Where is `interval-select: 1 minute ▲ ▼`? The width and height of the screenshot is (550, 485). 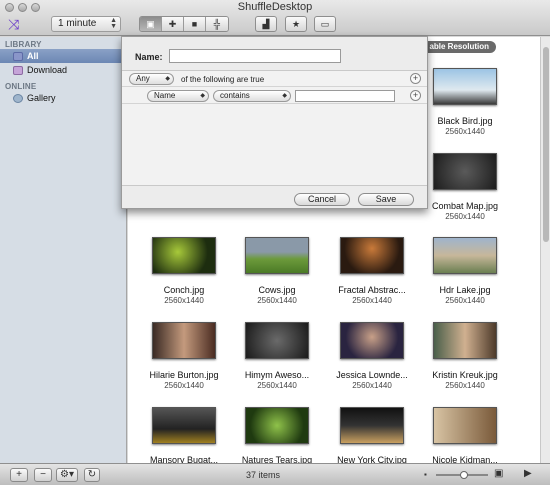 interval-select: 1 minute ▲ ▼ is located at coordinates (86, 24).